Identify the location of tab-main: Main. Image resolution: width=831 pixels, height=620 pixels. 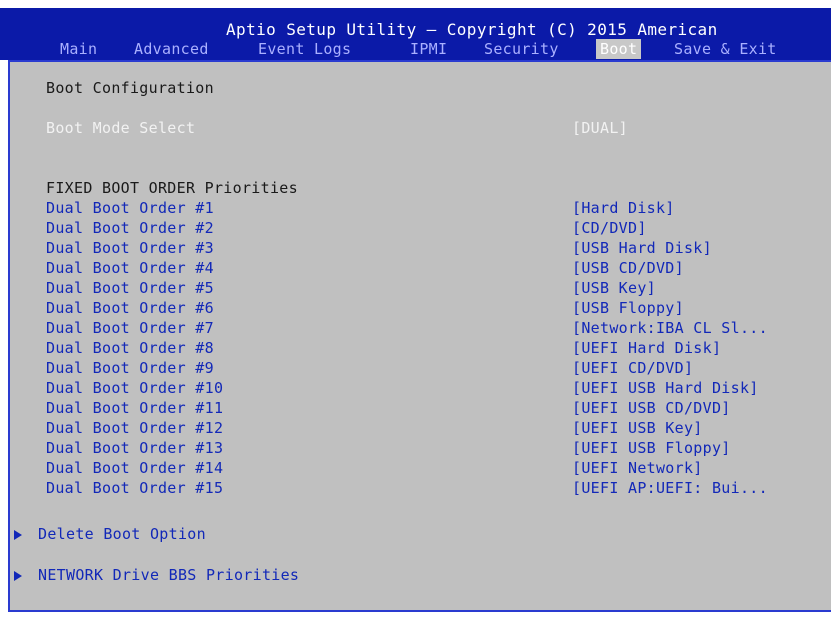
(78, 49).